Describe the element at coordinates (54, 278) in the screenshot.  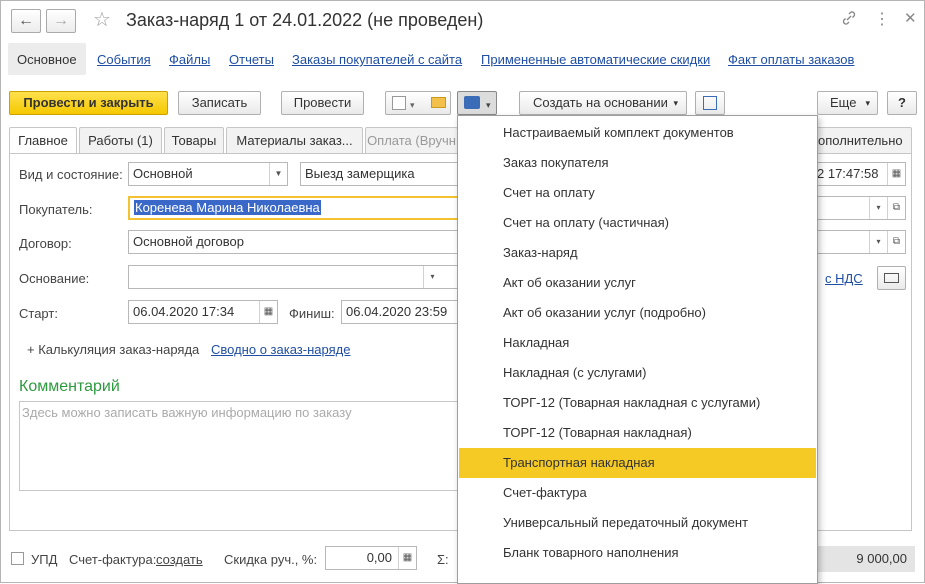
I see `basis-label: Основание:` at that location.